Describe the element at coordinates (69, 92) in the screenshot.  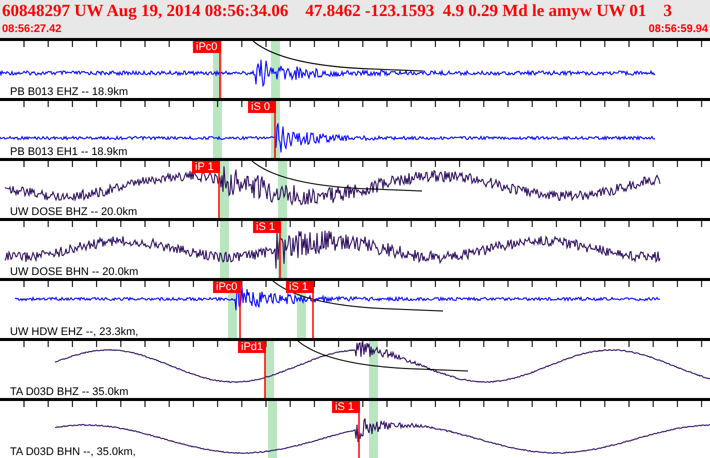
I see `station-label: PB B013 EHZ -- 18.9km` at that location.